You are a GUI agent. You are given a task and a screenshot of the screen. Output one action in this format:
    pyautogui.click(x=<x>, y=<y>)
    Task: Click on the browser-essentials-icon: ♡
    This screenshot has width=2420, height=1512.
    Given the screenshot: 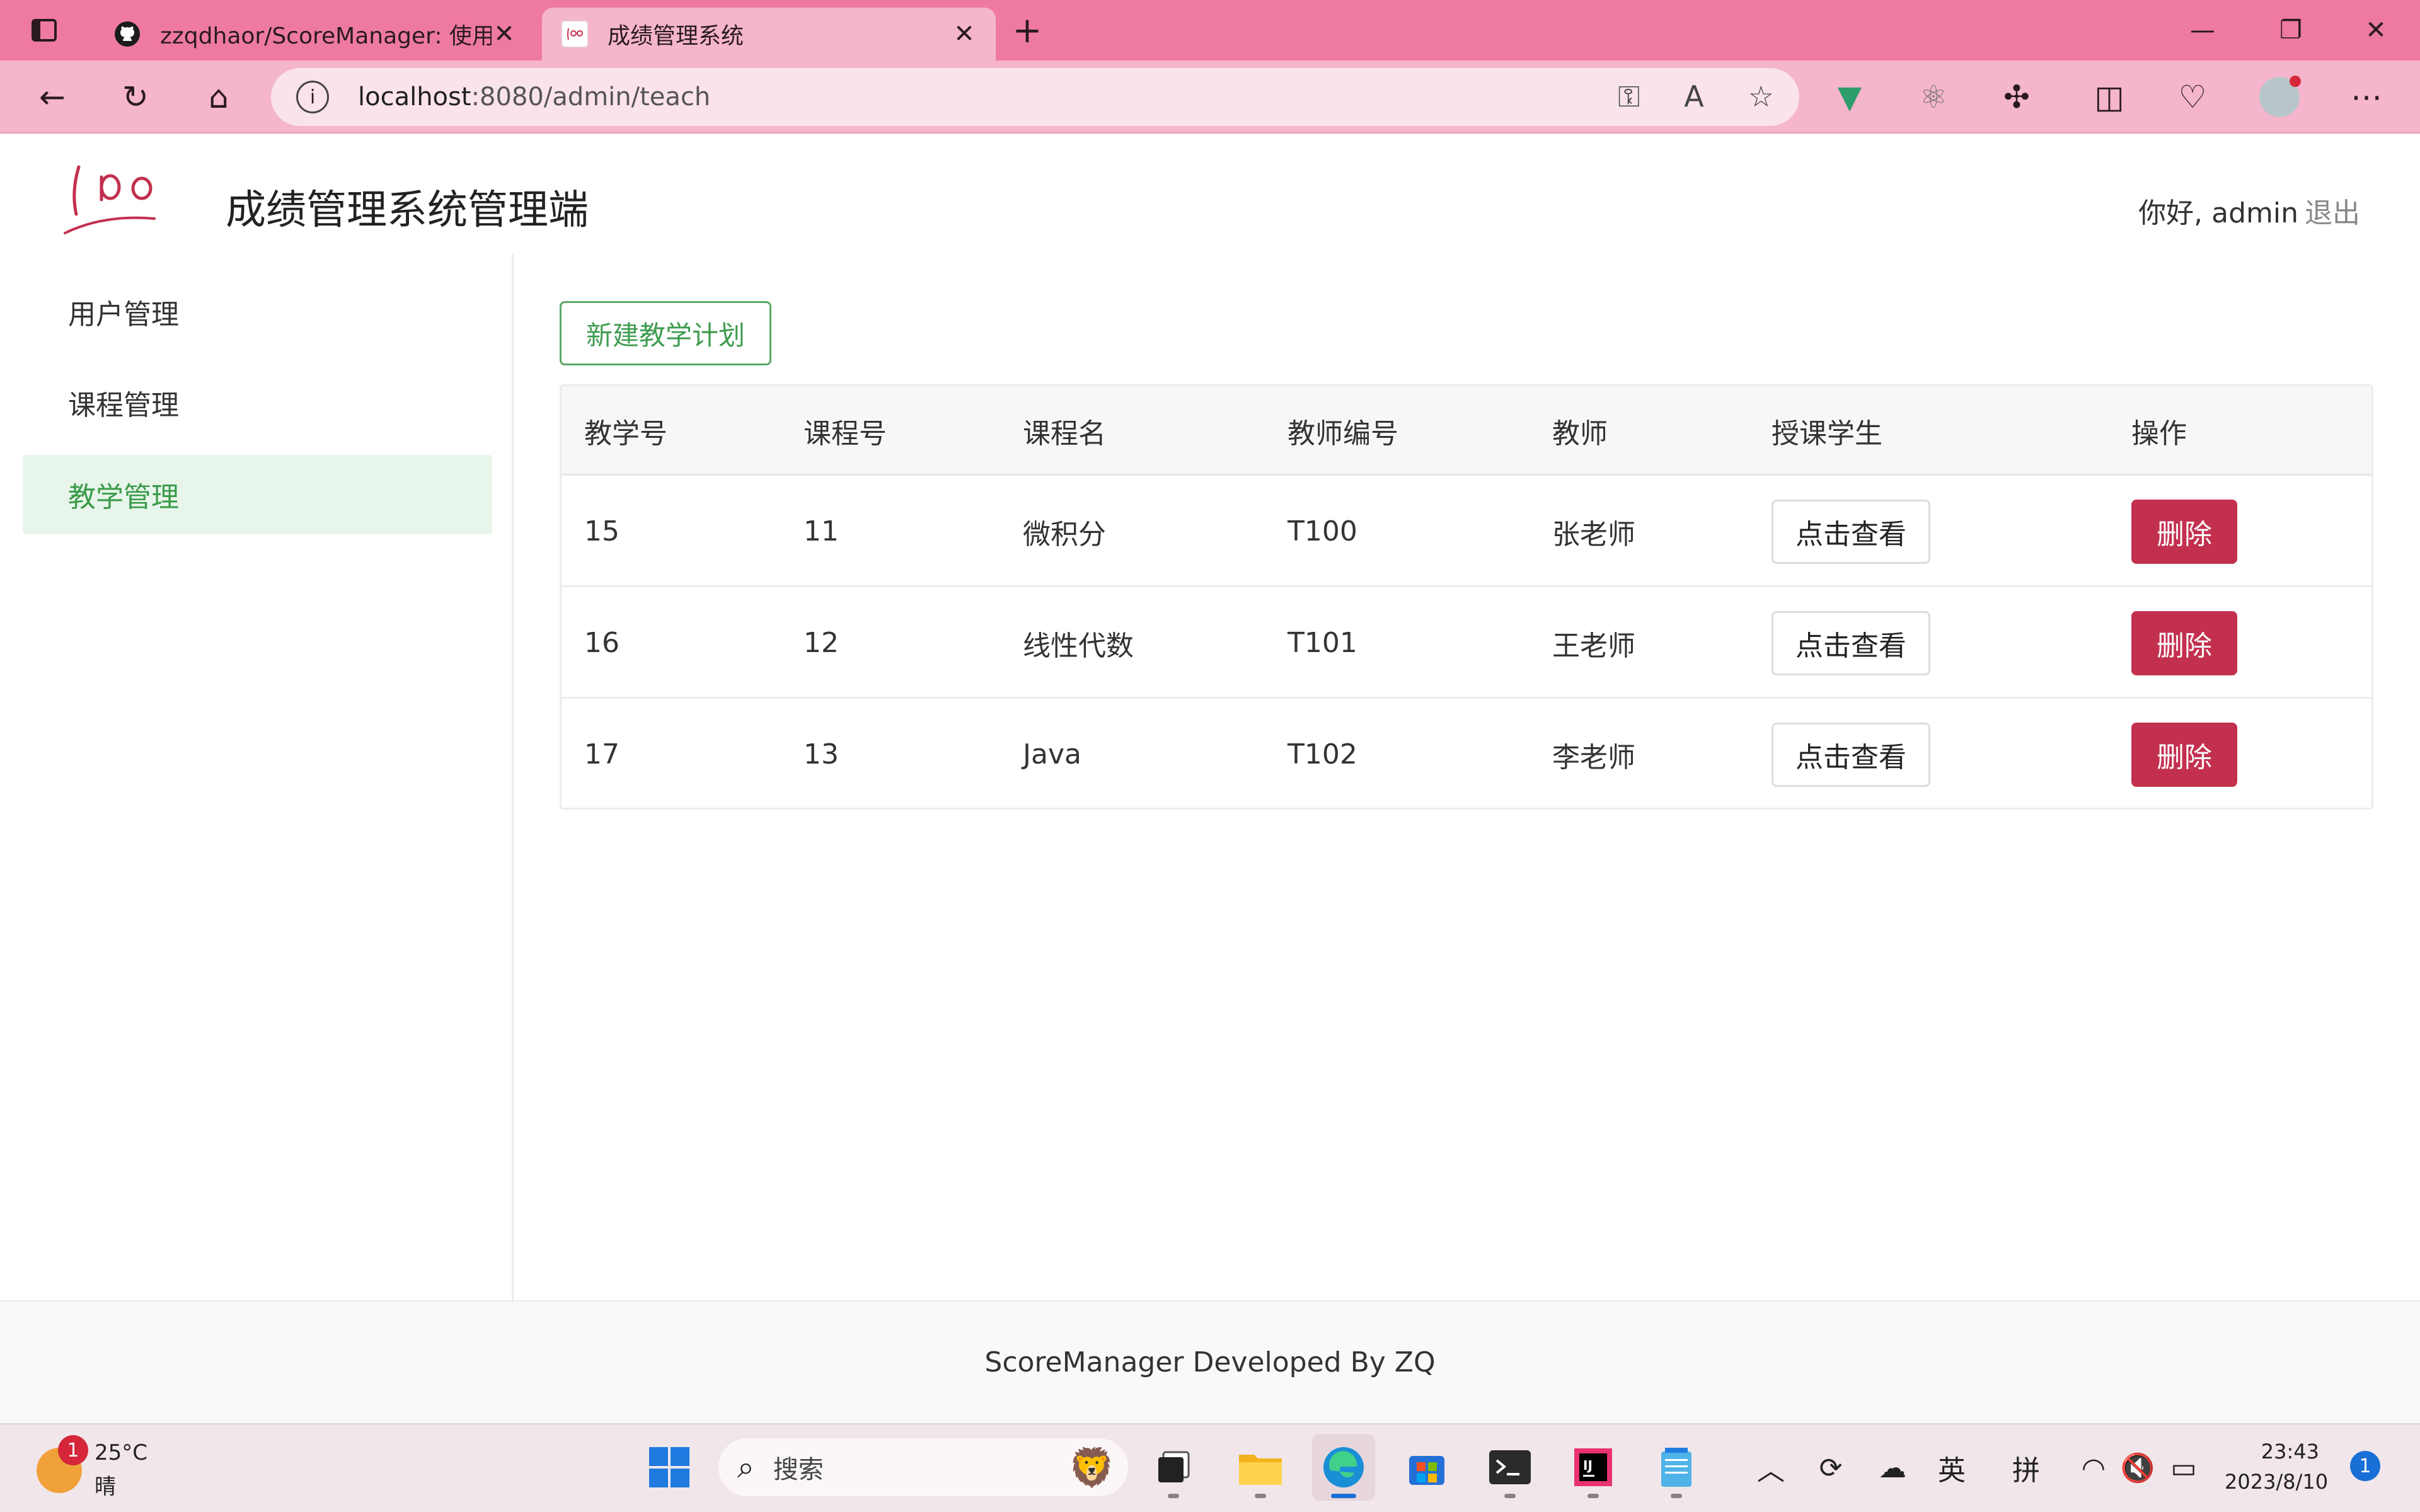 What is the action you would take?
    pyautogui.click(x=2193, y=97)
    